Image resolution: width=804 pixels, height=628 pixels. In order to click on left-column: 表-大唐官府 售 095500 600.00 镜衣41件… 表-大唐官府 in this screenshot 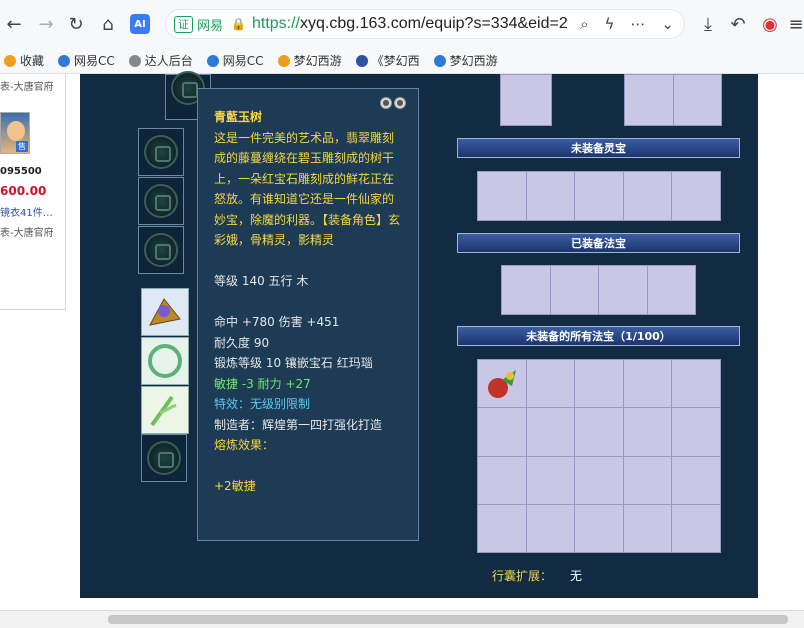, I will do `click(33, 192)`.